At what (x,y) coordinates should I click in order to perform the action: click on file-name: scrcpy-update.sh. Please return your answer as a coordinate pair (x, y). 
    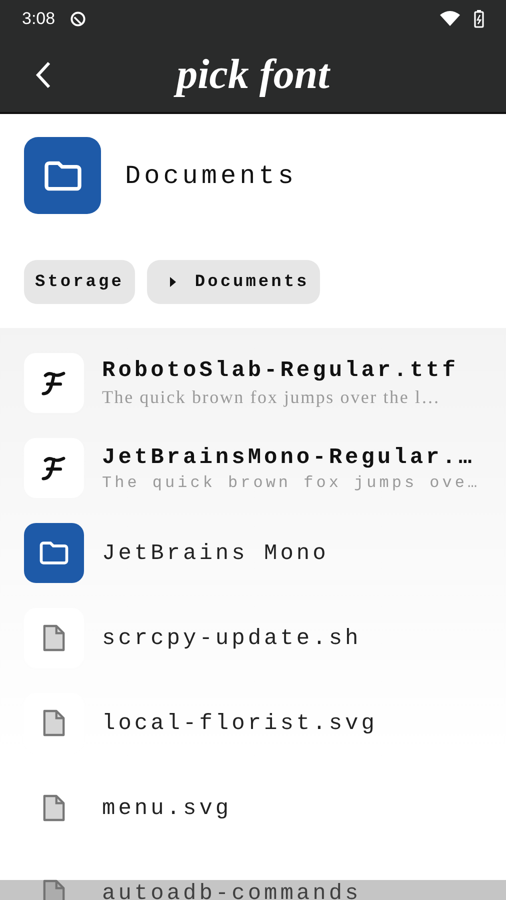
    Looking at the image, I should click on (232, 638).